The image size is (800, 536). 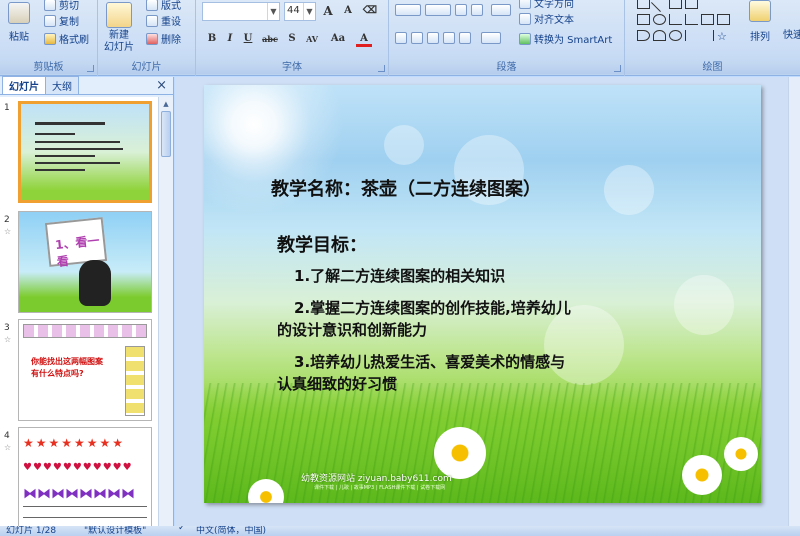 I want to click on brace-right-shape-icon, so click(x=707, y=35).